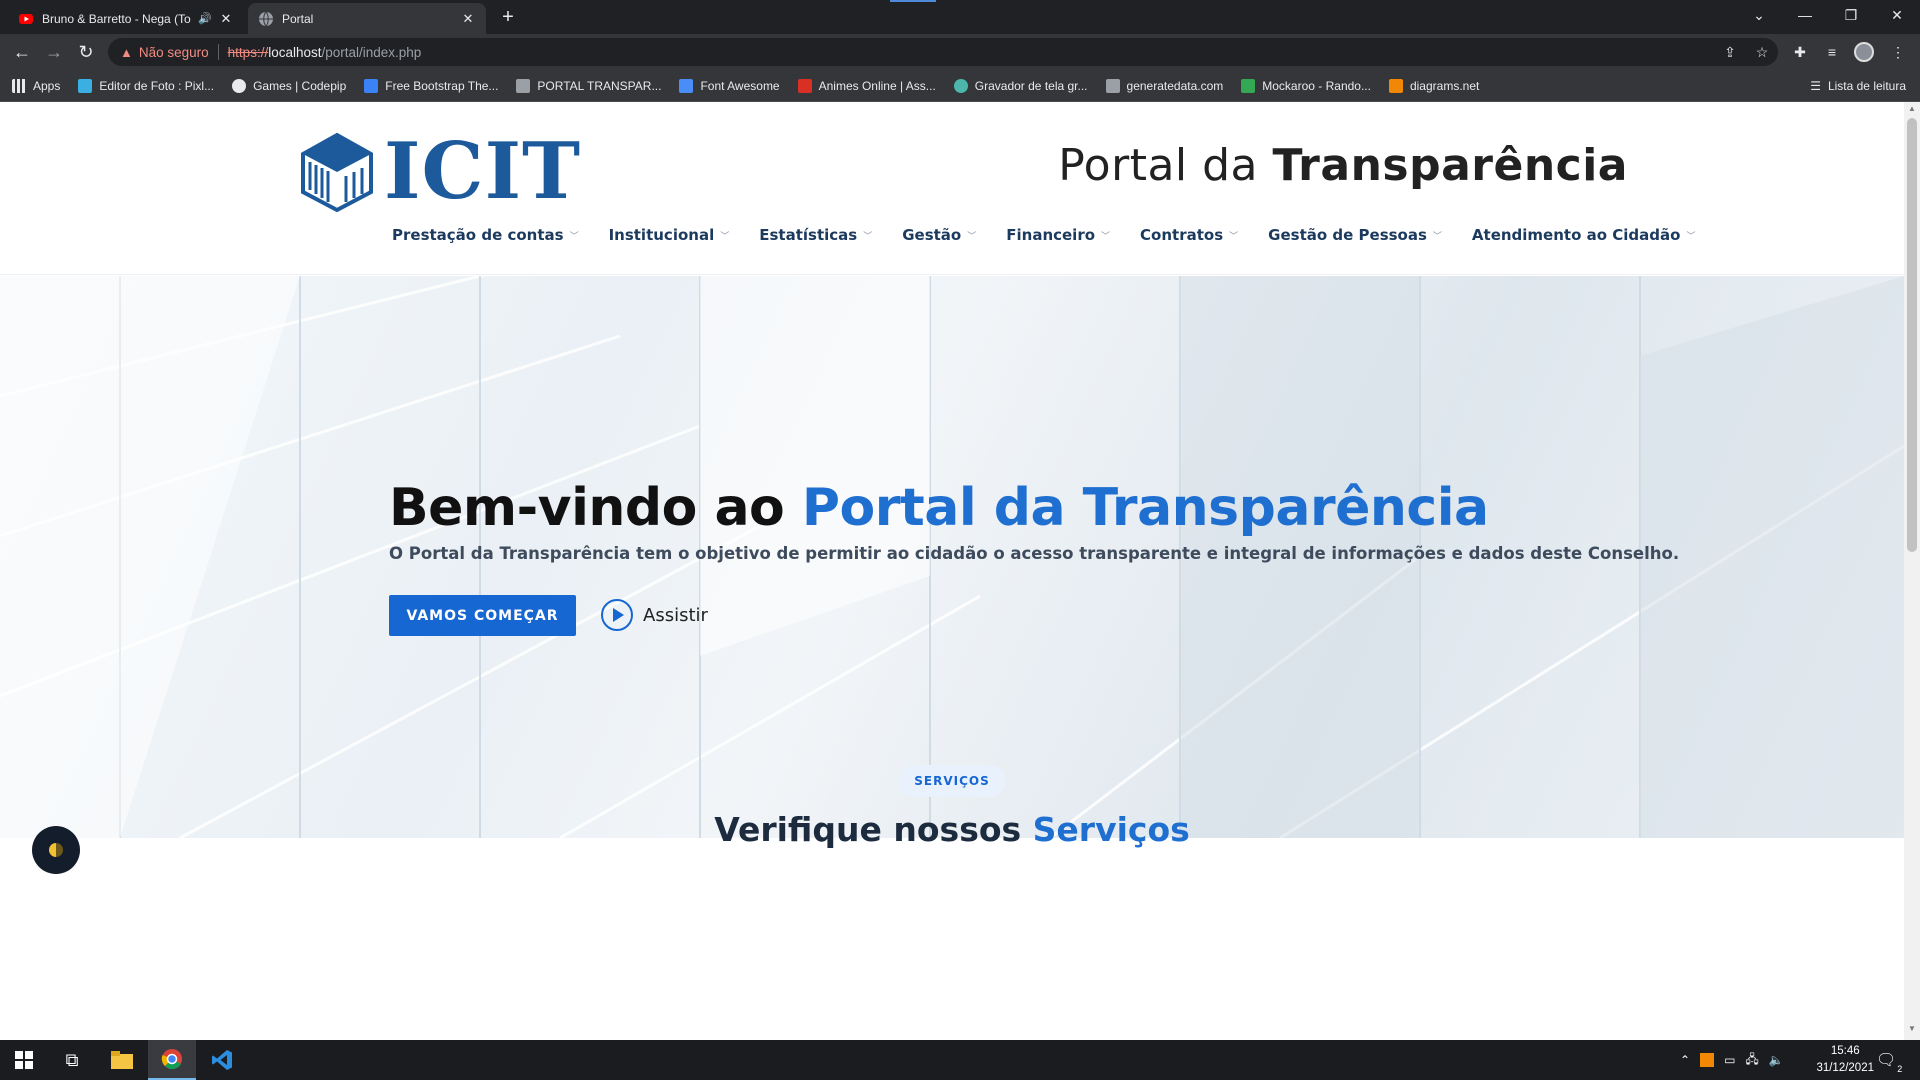 The image size is (1920, 1080). I want to click on recorder-icon, so click(960, 85).